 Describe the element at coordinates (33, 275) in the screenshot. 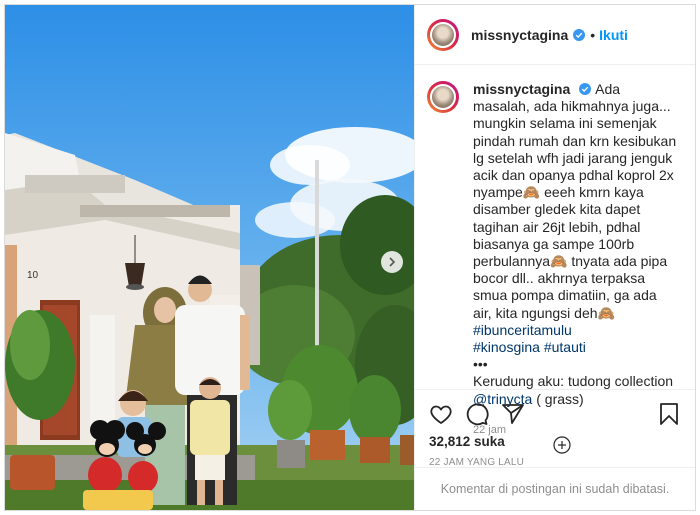

I see `house-number: 10` at that location.